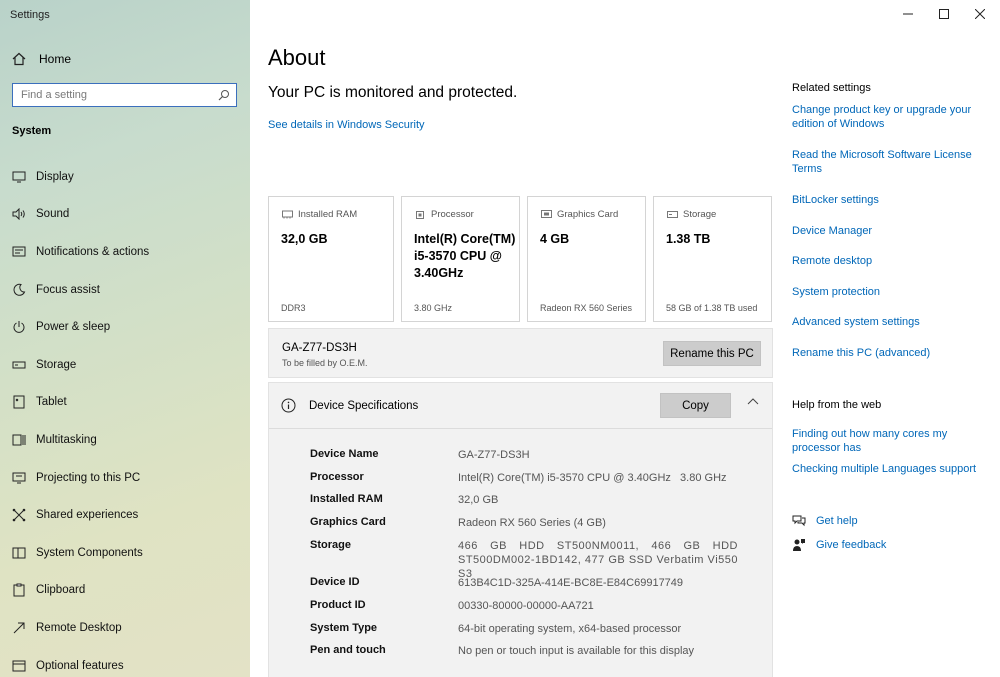 The height and width of the screenshot is (677, 1000). I want to click on graphics-card-icon, so click(546, 214).